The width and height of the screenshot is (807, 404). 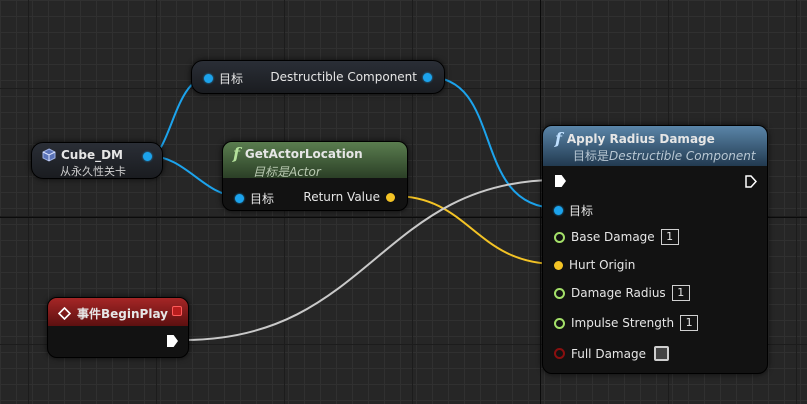 I want to click on return-value-pin, so click(x=390, y=197).